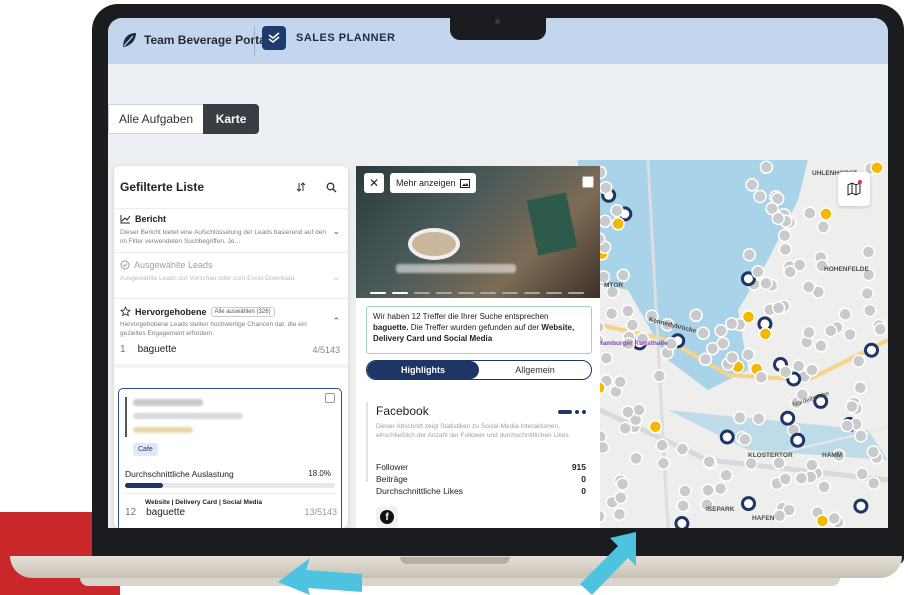 This screenshot has height=595, width=908. I want to click on brand: Team Beverage Portal, so click(194, 40).